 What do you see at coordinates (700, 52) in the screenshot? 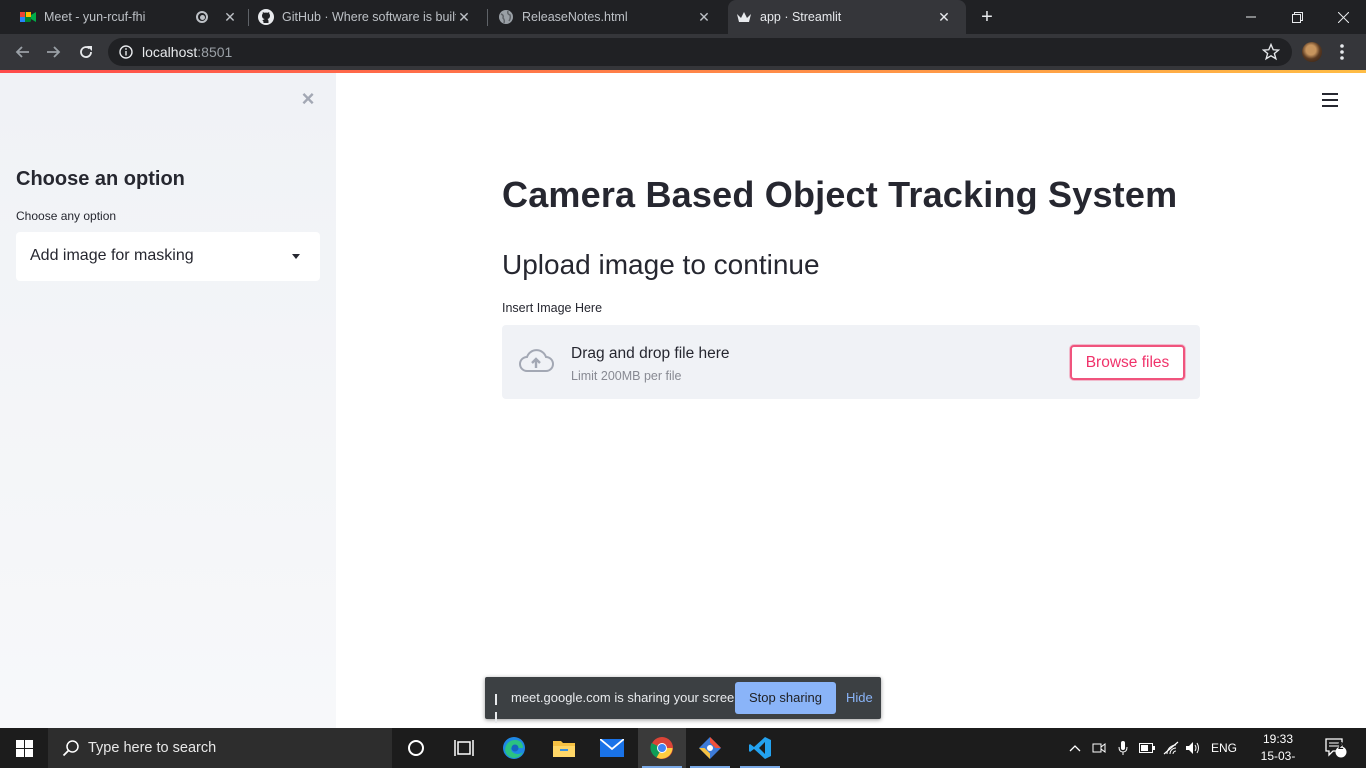
I see `address-bar: localhost:8501` at bounding box center [700, 52].